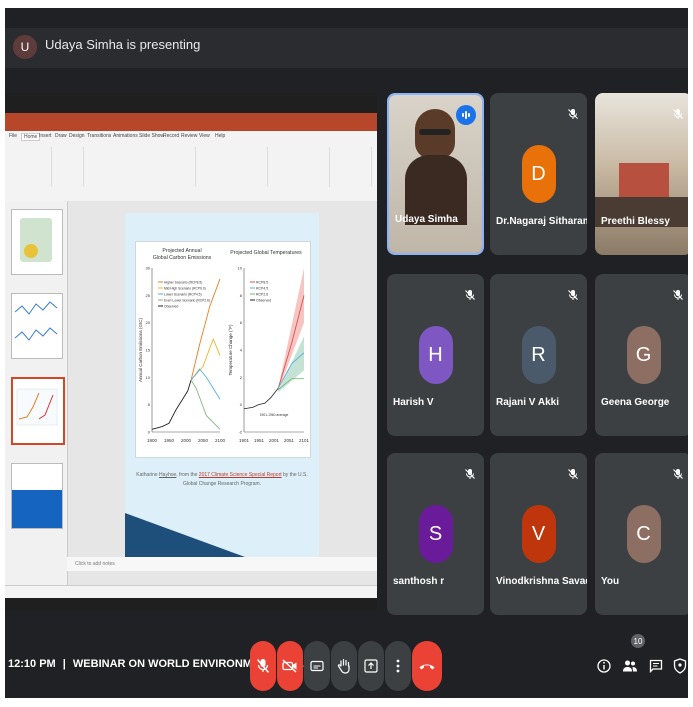 Image resolution: width=693 pixels, height=707 pixels. I want to click on tick-label: -2, so click(240, 432).